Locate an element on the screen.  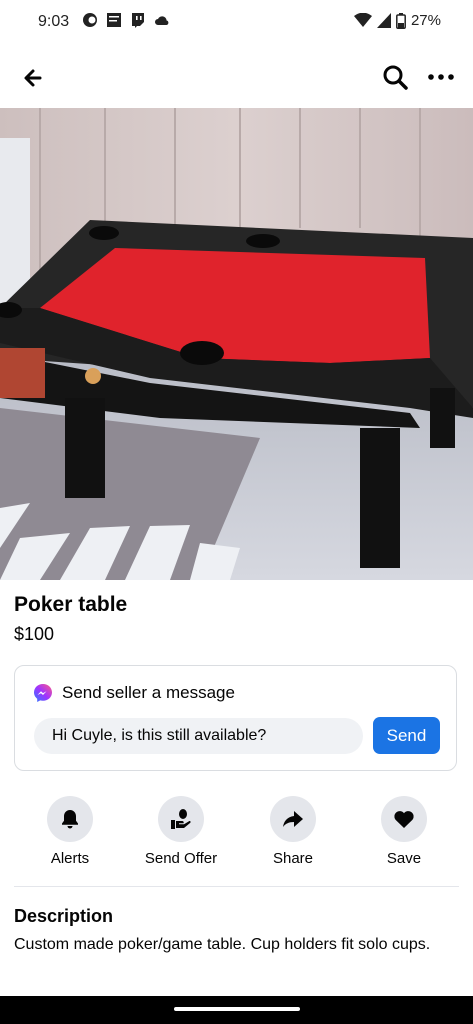
navigation-bar is located at coordinates (236, 1010).